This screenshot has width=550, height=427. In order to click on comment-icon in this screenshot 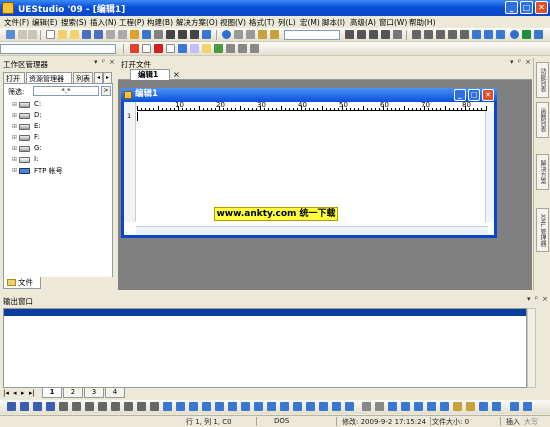, I will do `click(336, 406)`.